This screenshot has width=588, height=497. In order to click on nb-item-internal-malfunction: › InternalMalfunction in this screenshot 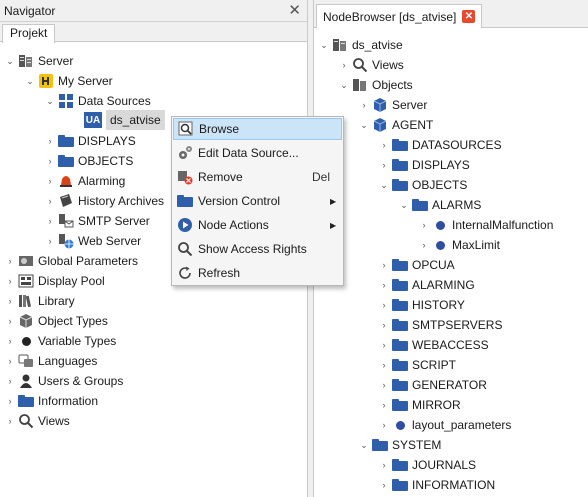, I will do `click(486, 225)`.